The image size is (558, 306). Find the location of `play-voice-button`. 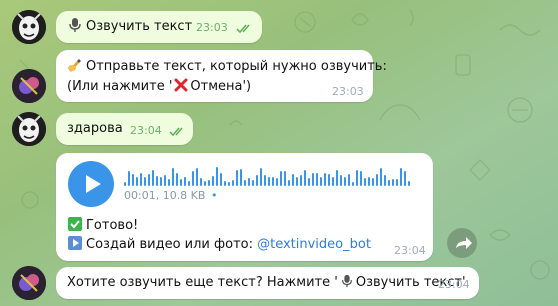

play-voice-button is located at coordinates (91, 184).